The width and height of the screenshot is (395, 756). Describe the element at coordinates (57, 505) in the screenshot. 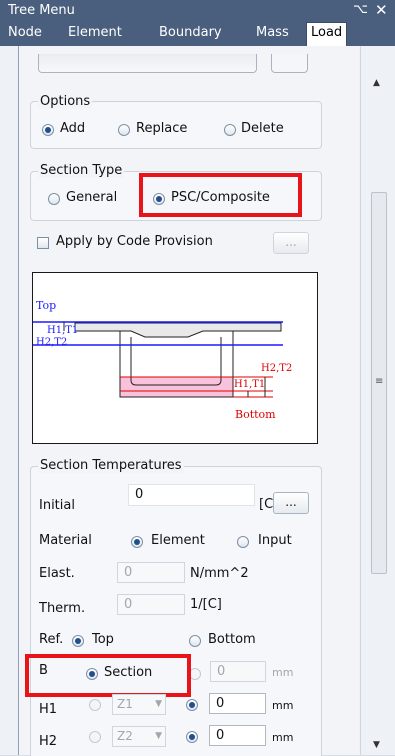

I see `initial-label: Initial` at that location.